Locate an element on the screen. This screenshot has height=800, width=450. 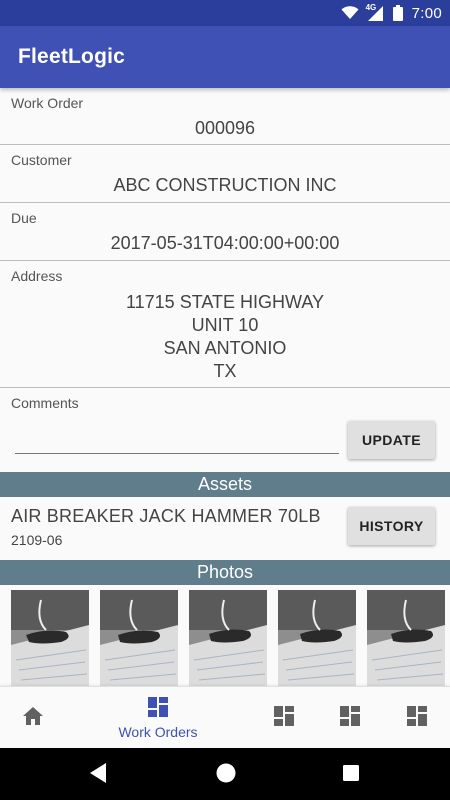
history-button: HISTORY is located at coordinates (391, 526).